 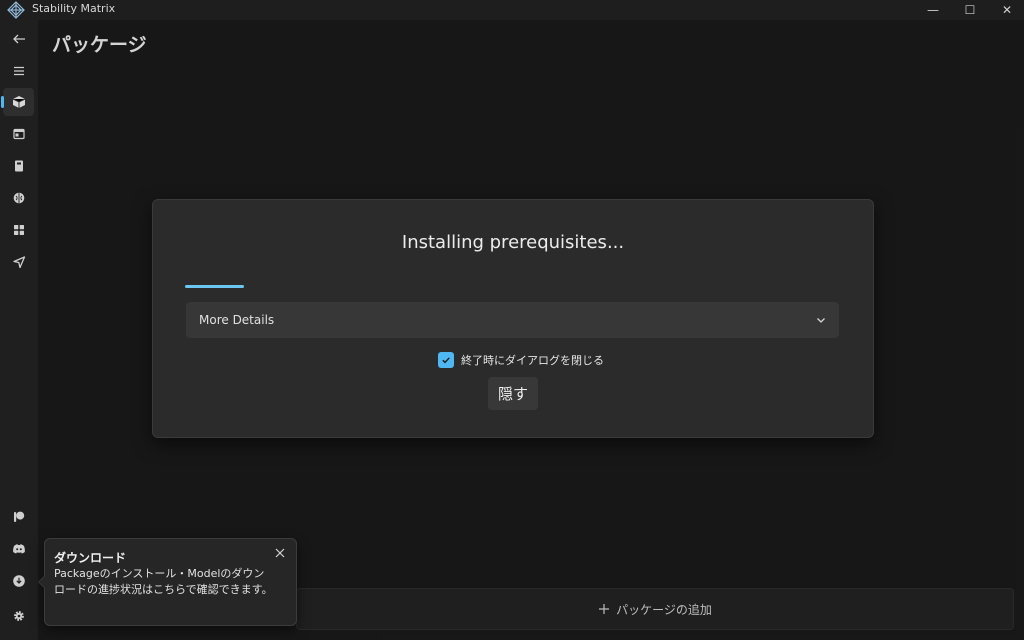 What do you see at coordinates (512, 10) in the screenshot?
I see `title-bar: Stability Matrix — ☐ ✕` at bounding box center [512, 10].